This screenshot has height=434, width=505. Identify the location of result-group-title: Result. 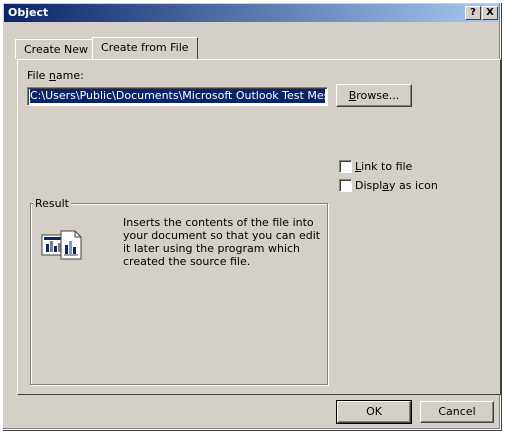
(52, 203).